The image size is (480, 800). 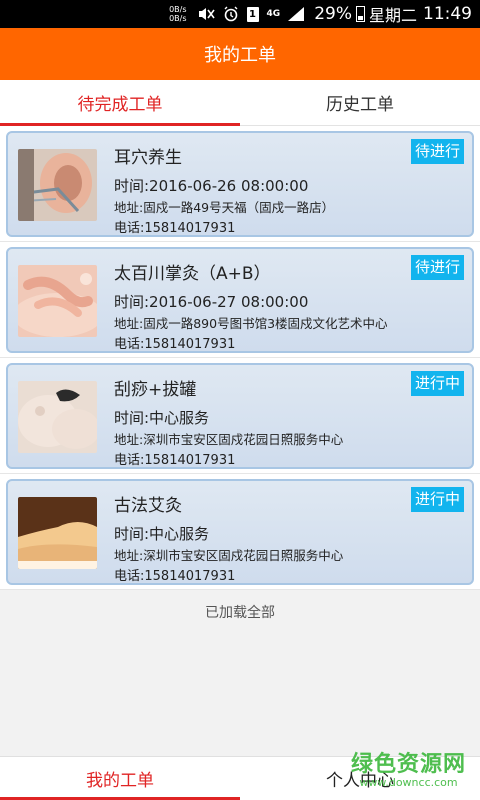 What do you see at coordinates (240, 613) in the screenshot?
I see `load-complete-text: 已加载全部` at bounding box center [240, 613].